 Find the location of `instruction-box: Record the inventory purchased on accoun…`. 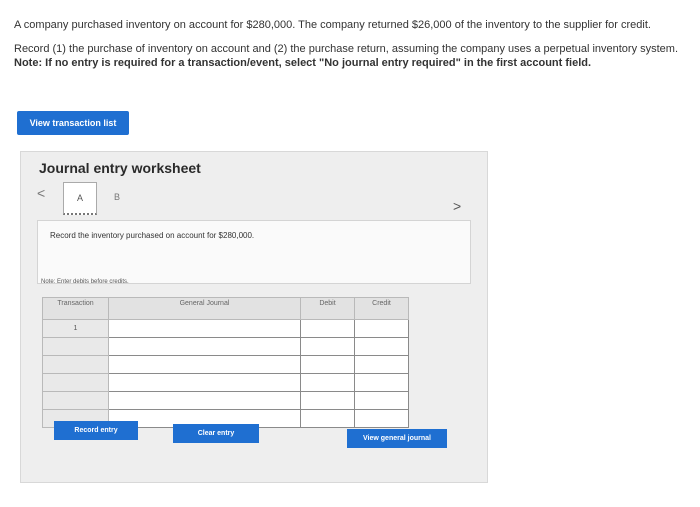

instruction-box: Record the inventory purchased on accoun… is located at coordinates (254, 252).